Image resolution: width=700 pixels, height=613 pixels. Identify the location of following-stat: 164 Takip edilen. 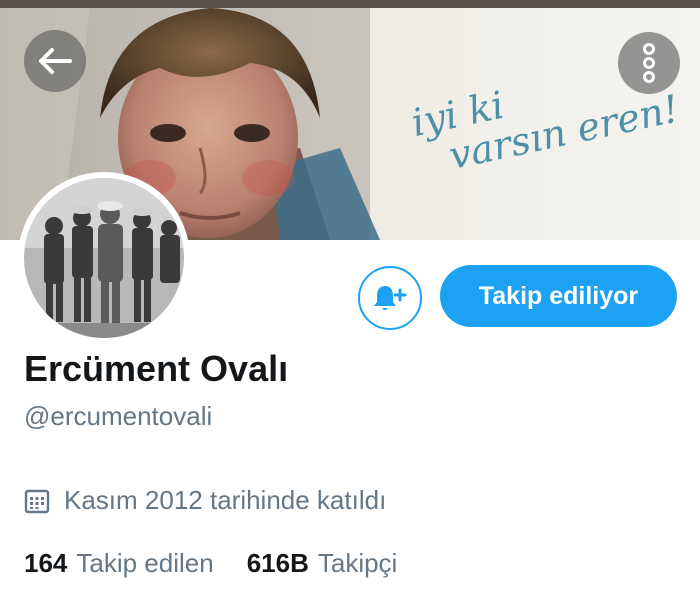
(119, 563).